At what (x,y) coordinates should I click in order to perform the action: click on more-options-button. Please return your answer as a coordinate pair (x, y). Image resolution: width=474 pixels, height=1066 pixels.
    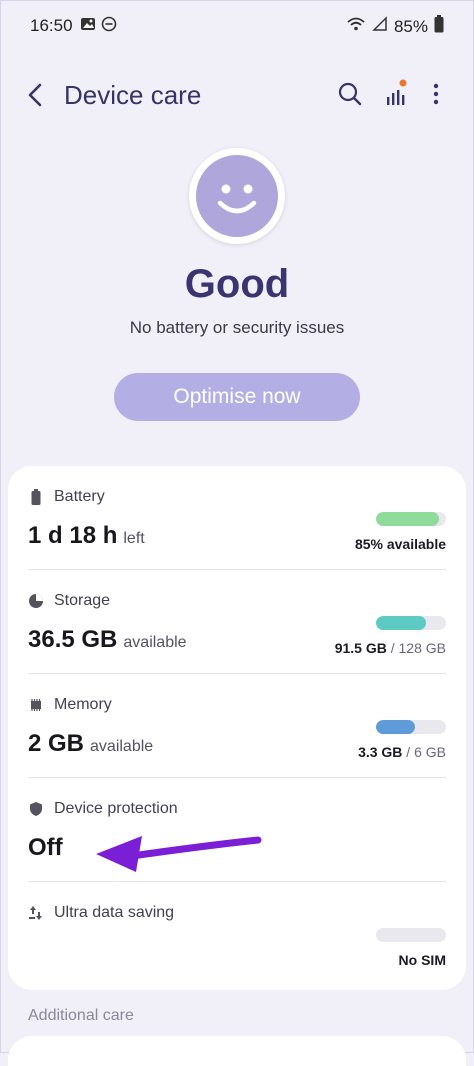
    Looking at the image, I should click on (437, 94).